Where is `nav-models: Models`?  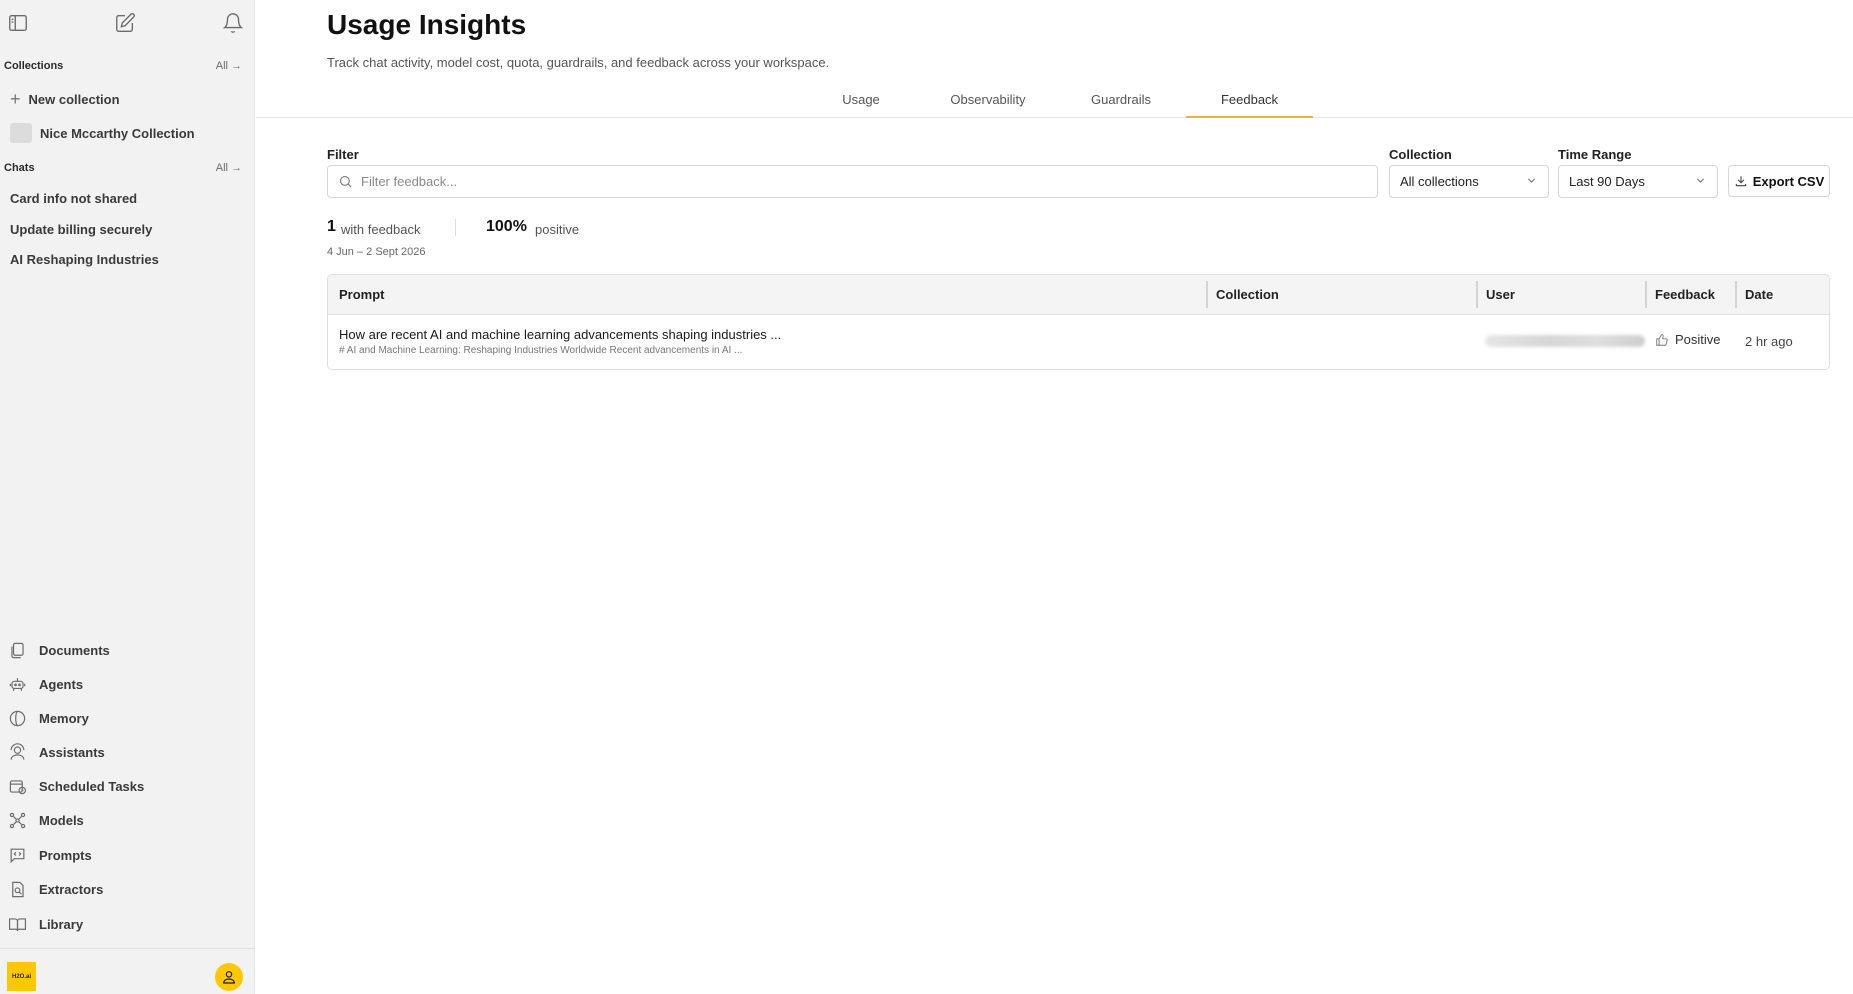 nav-models: Models is located at coordinates (125, 820).